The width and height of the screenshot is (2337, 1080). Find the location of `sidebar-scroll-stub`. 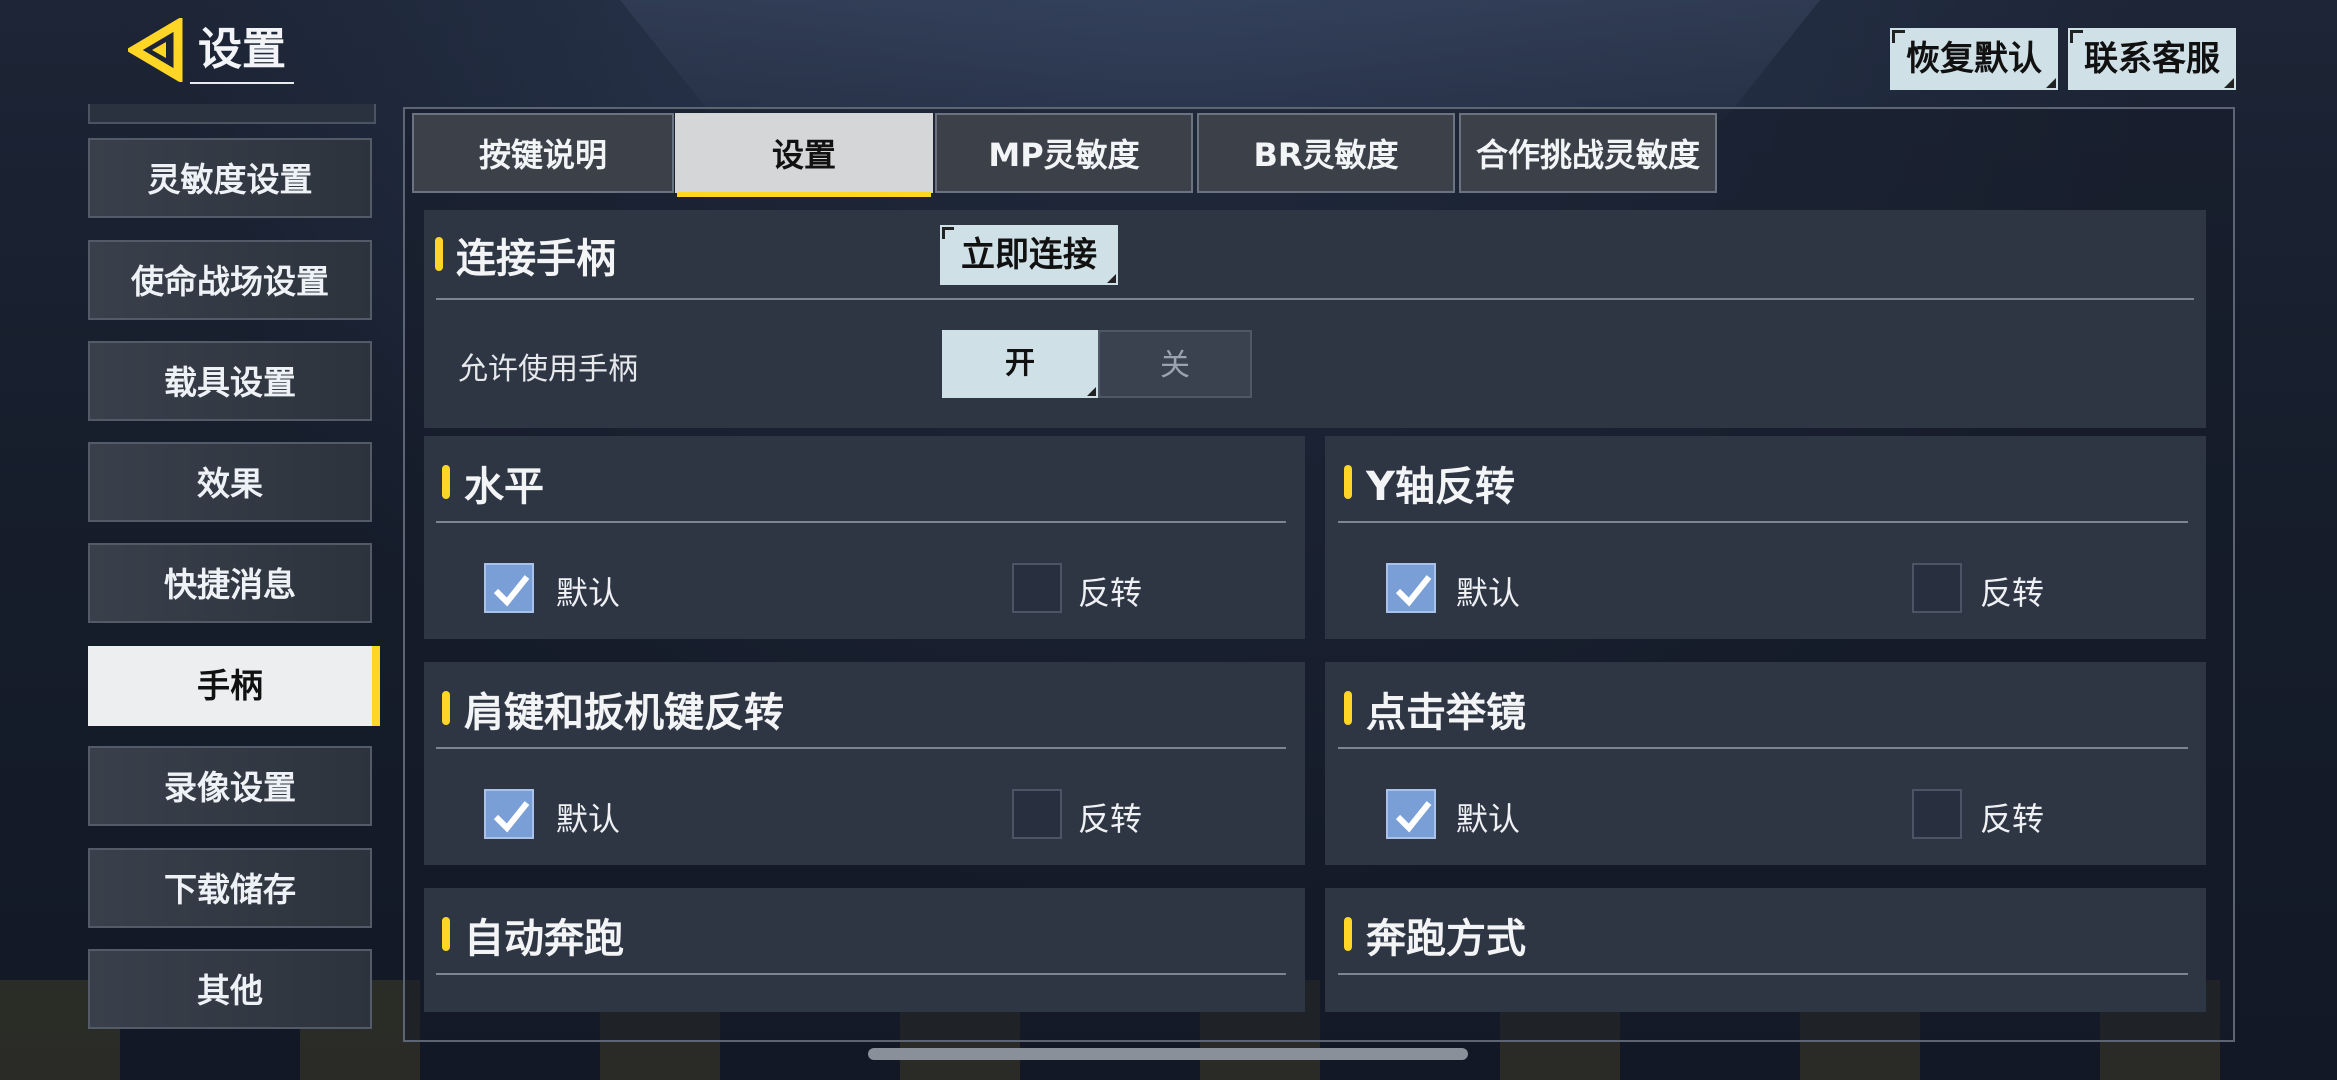

sidebar-scroll-stub is located at coordinates (232, 114).